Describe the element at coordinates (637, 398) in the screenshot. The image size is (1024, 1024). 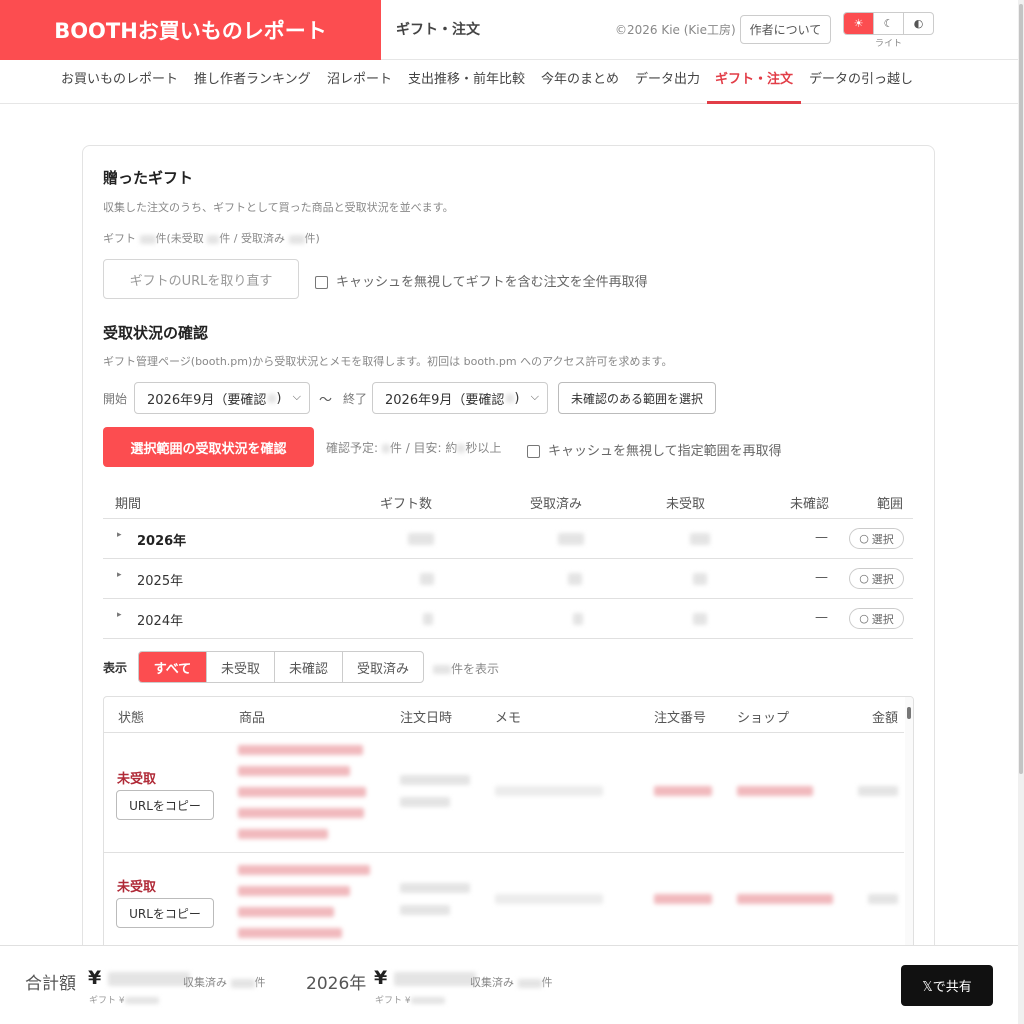
I see `select-unconfirmed-range-button: 未確認のある範囲を選択` at that location.